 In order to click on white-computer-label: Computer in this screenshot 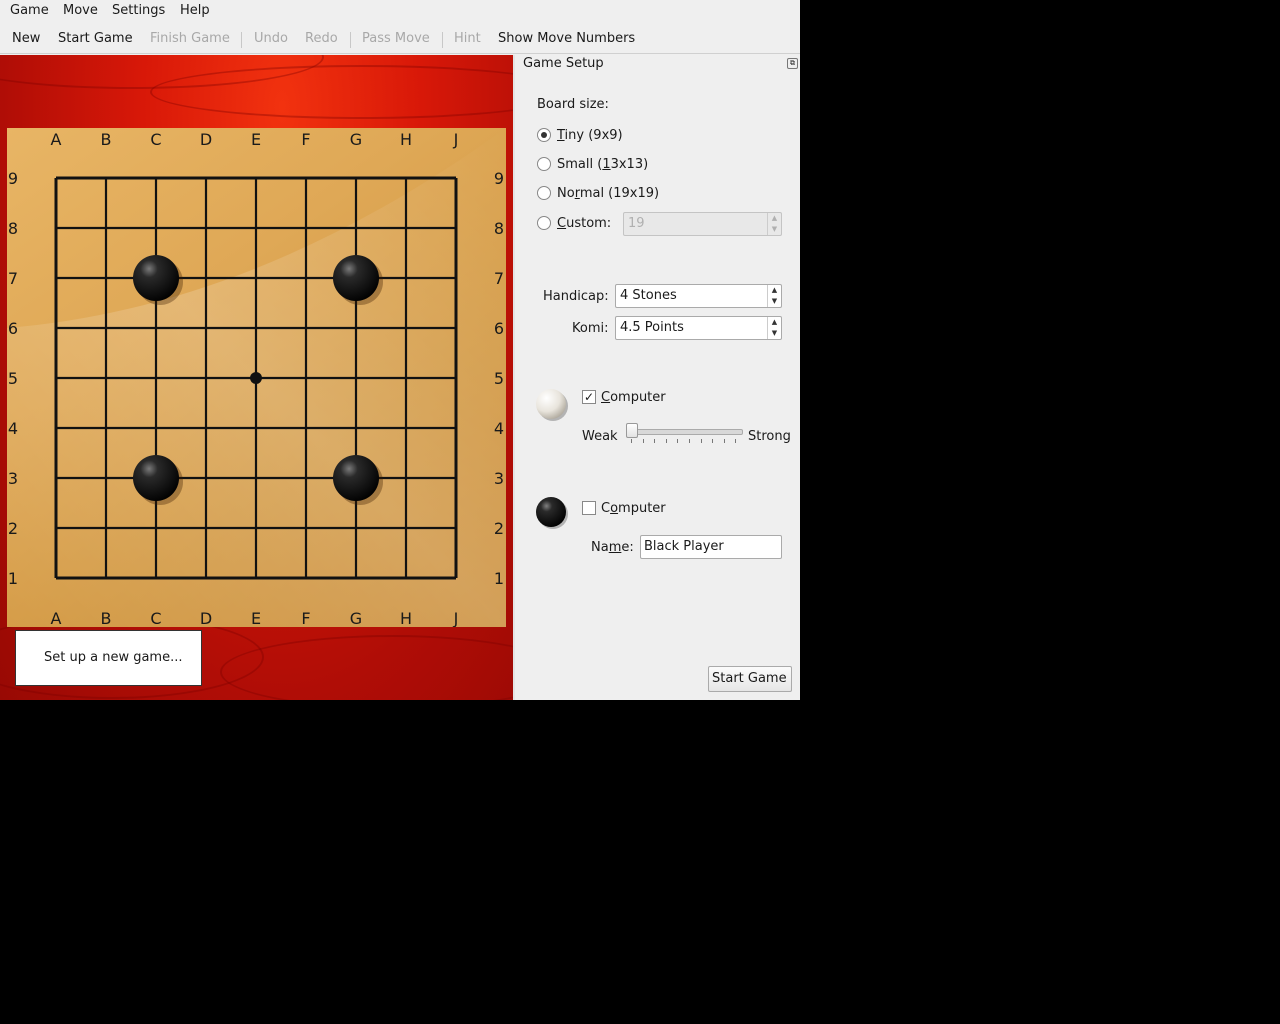, I will do `click(633, 397)`.